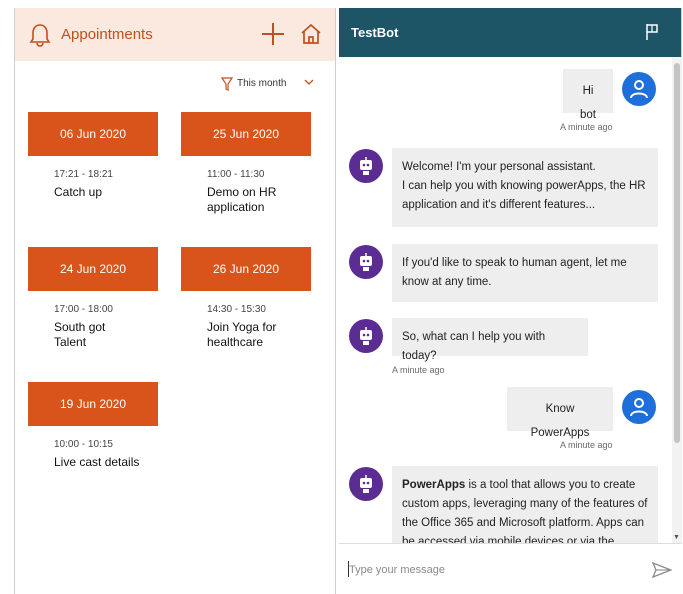  Describe the element at coordinates (40, 35) in the screenshot. I see `bell-icon` at that location.